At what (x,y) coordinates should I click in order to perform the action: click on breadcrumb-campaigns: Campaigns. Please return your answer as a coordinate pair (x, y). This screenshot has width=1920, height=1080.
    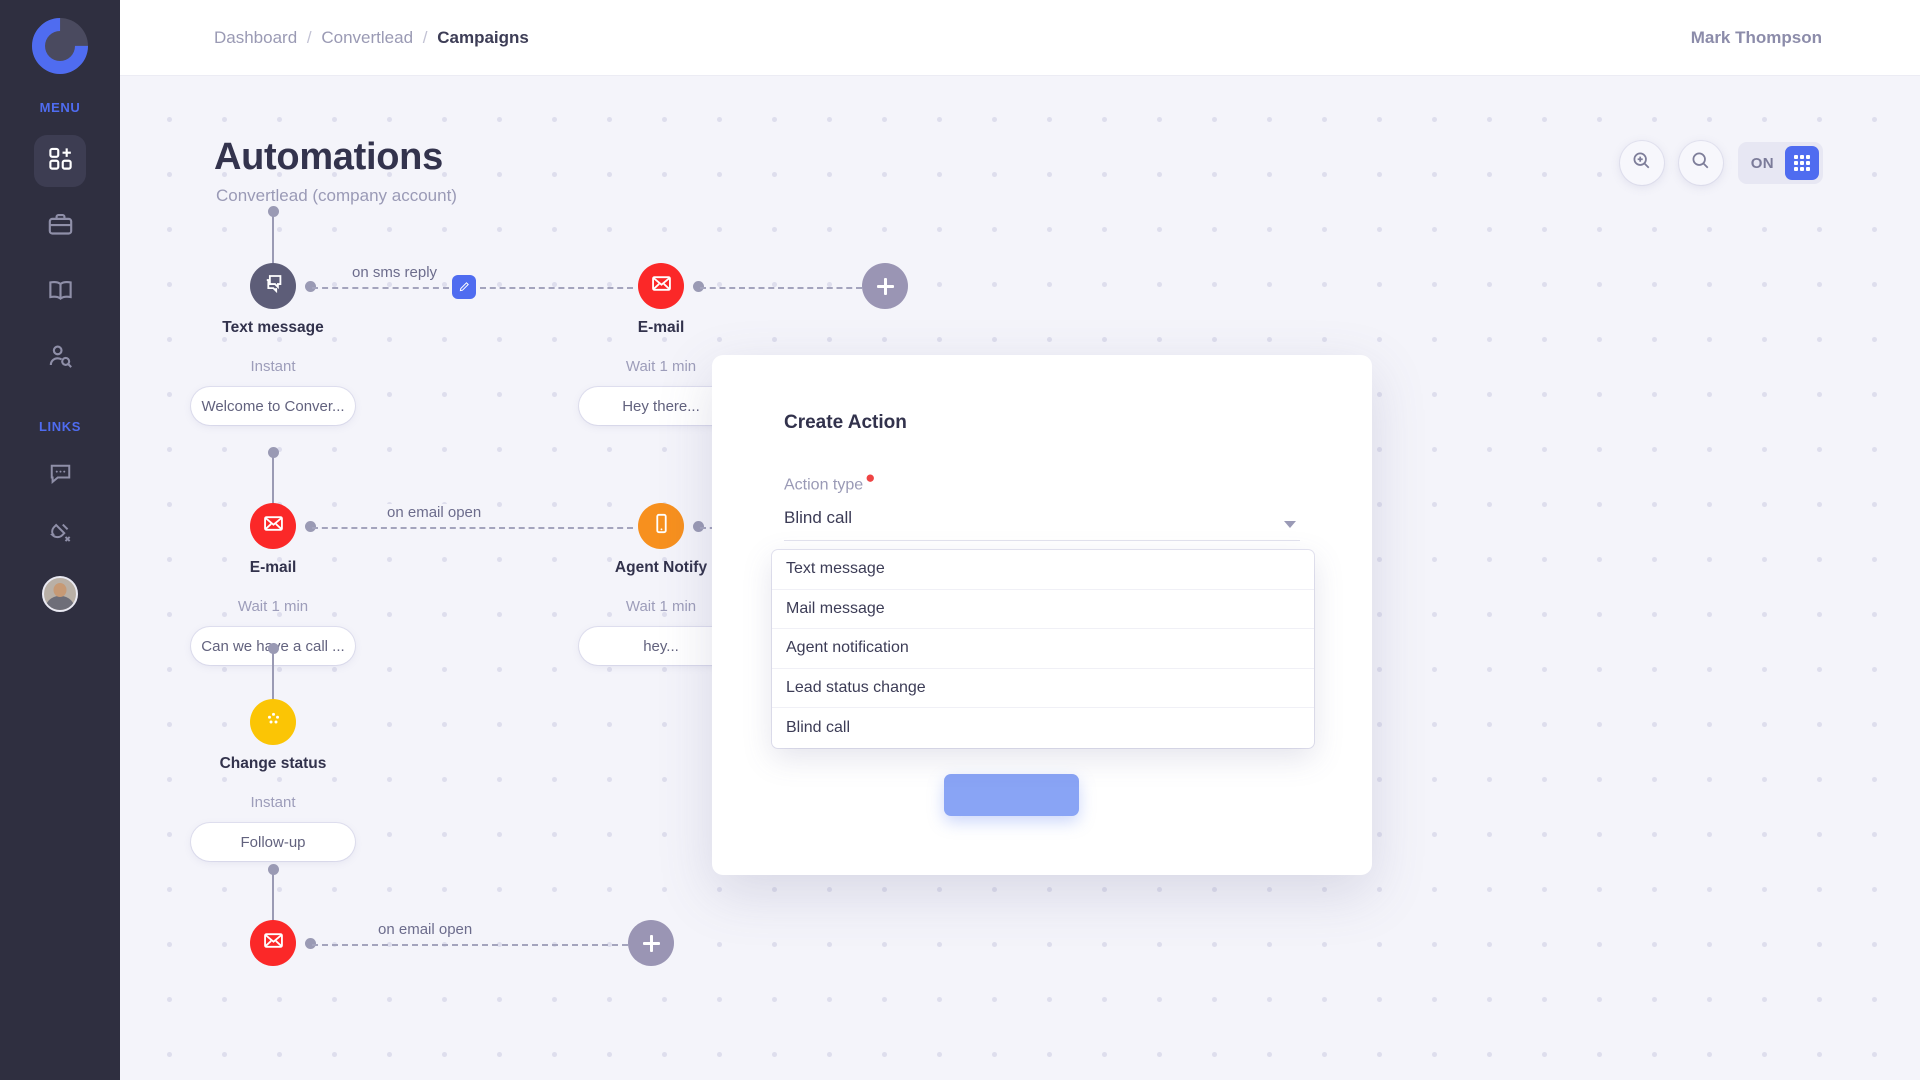
    Looking at the image, I should click on (483, 37).